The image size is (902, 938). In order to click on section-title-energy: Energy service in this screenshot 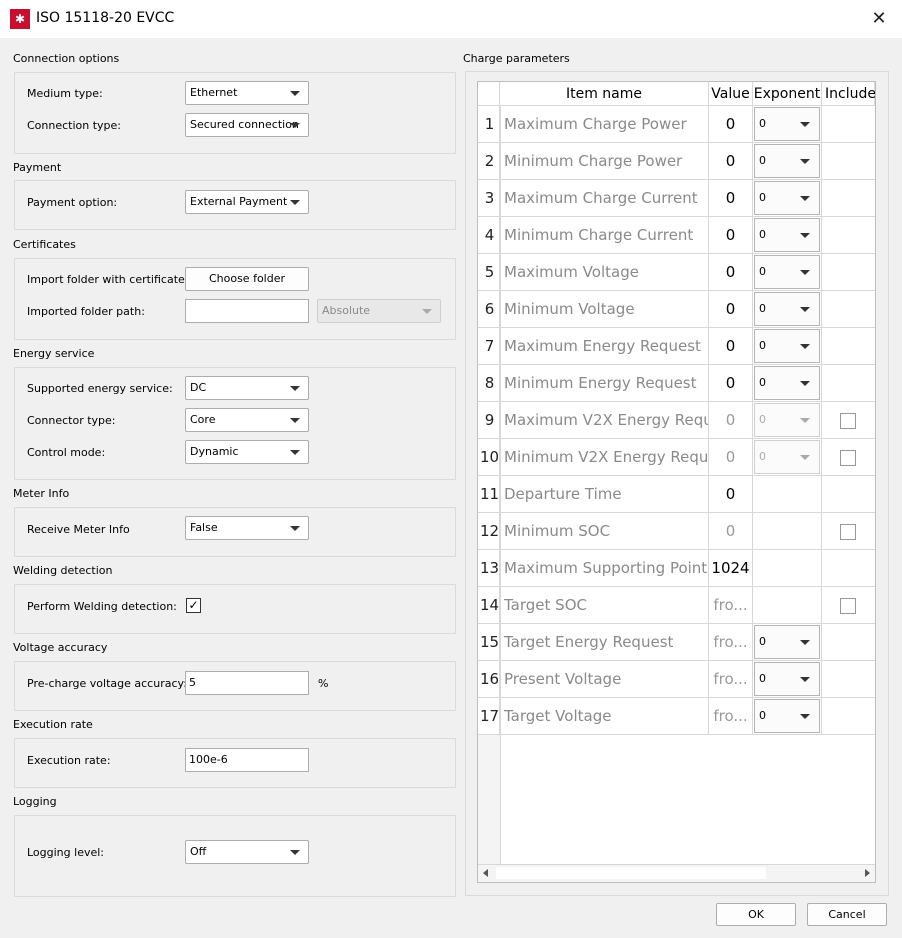, I will do `click(54, 353)`.